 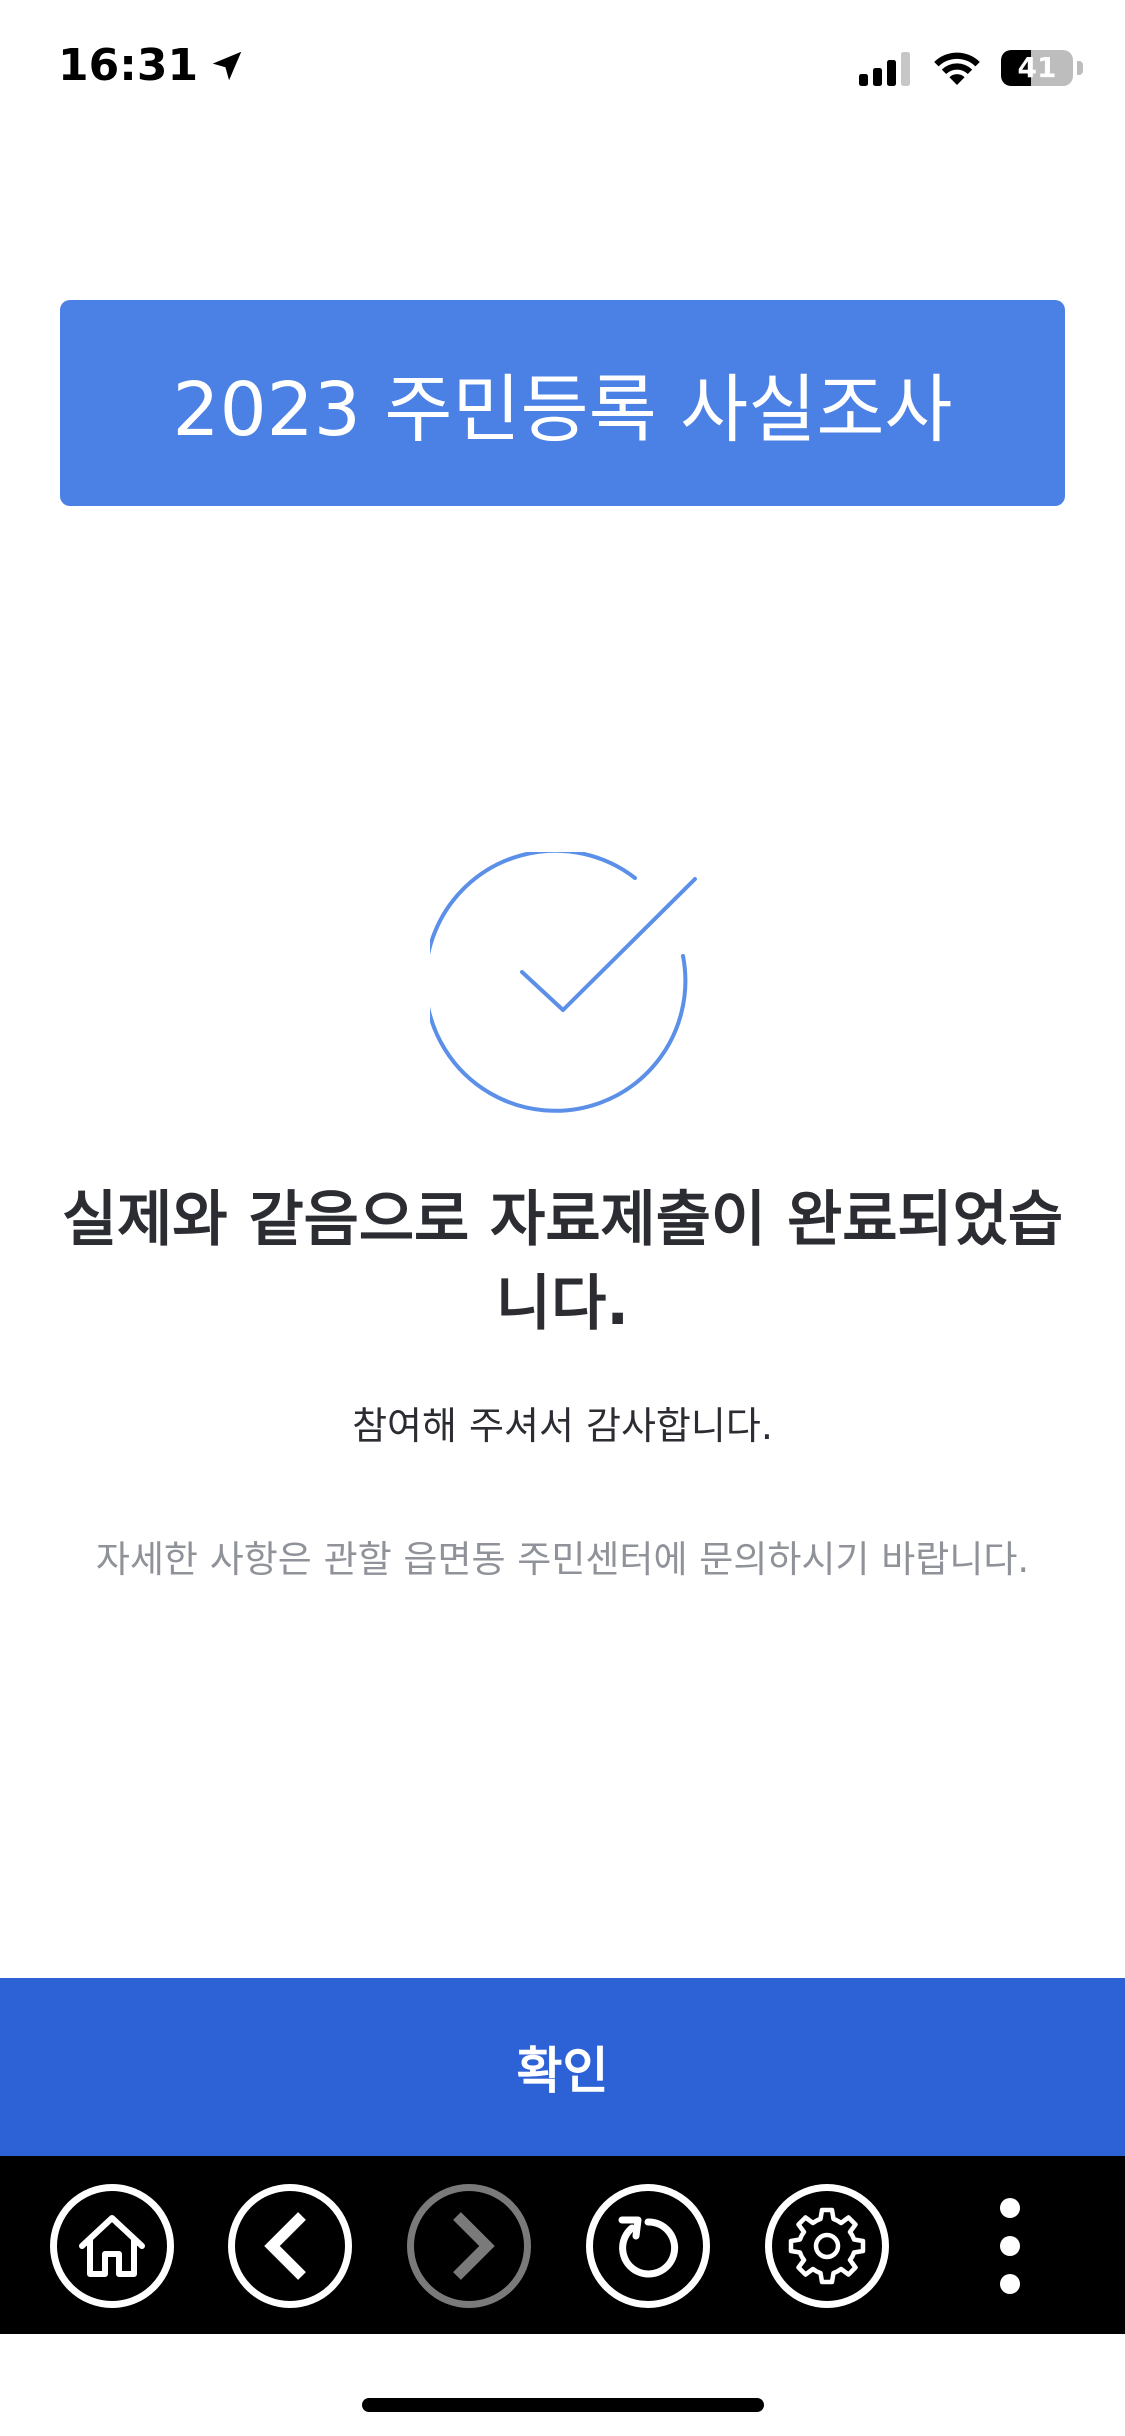 What do you see at coordinates (562, 2245) in the screenshot?
I see `browser-toolbar` at bounding box center [562, 2245].